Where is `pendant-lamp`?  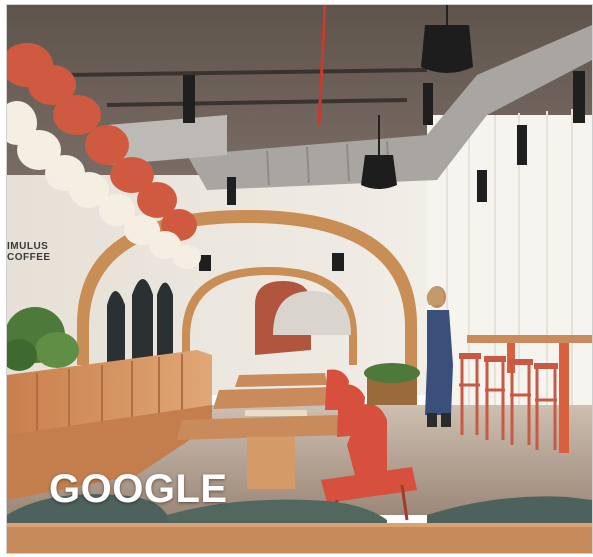 pendant-lamp is located at coordinates (379, 172).